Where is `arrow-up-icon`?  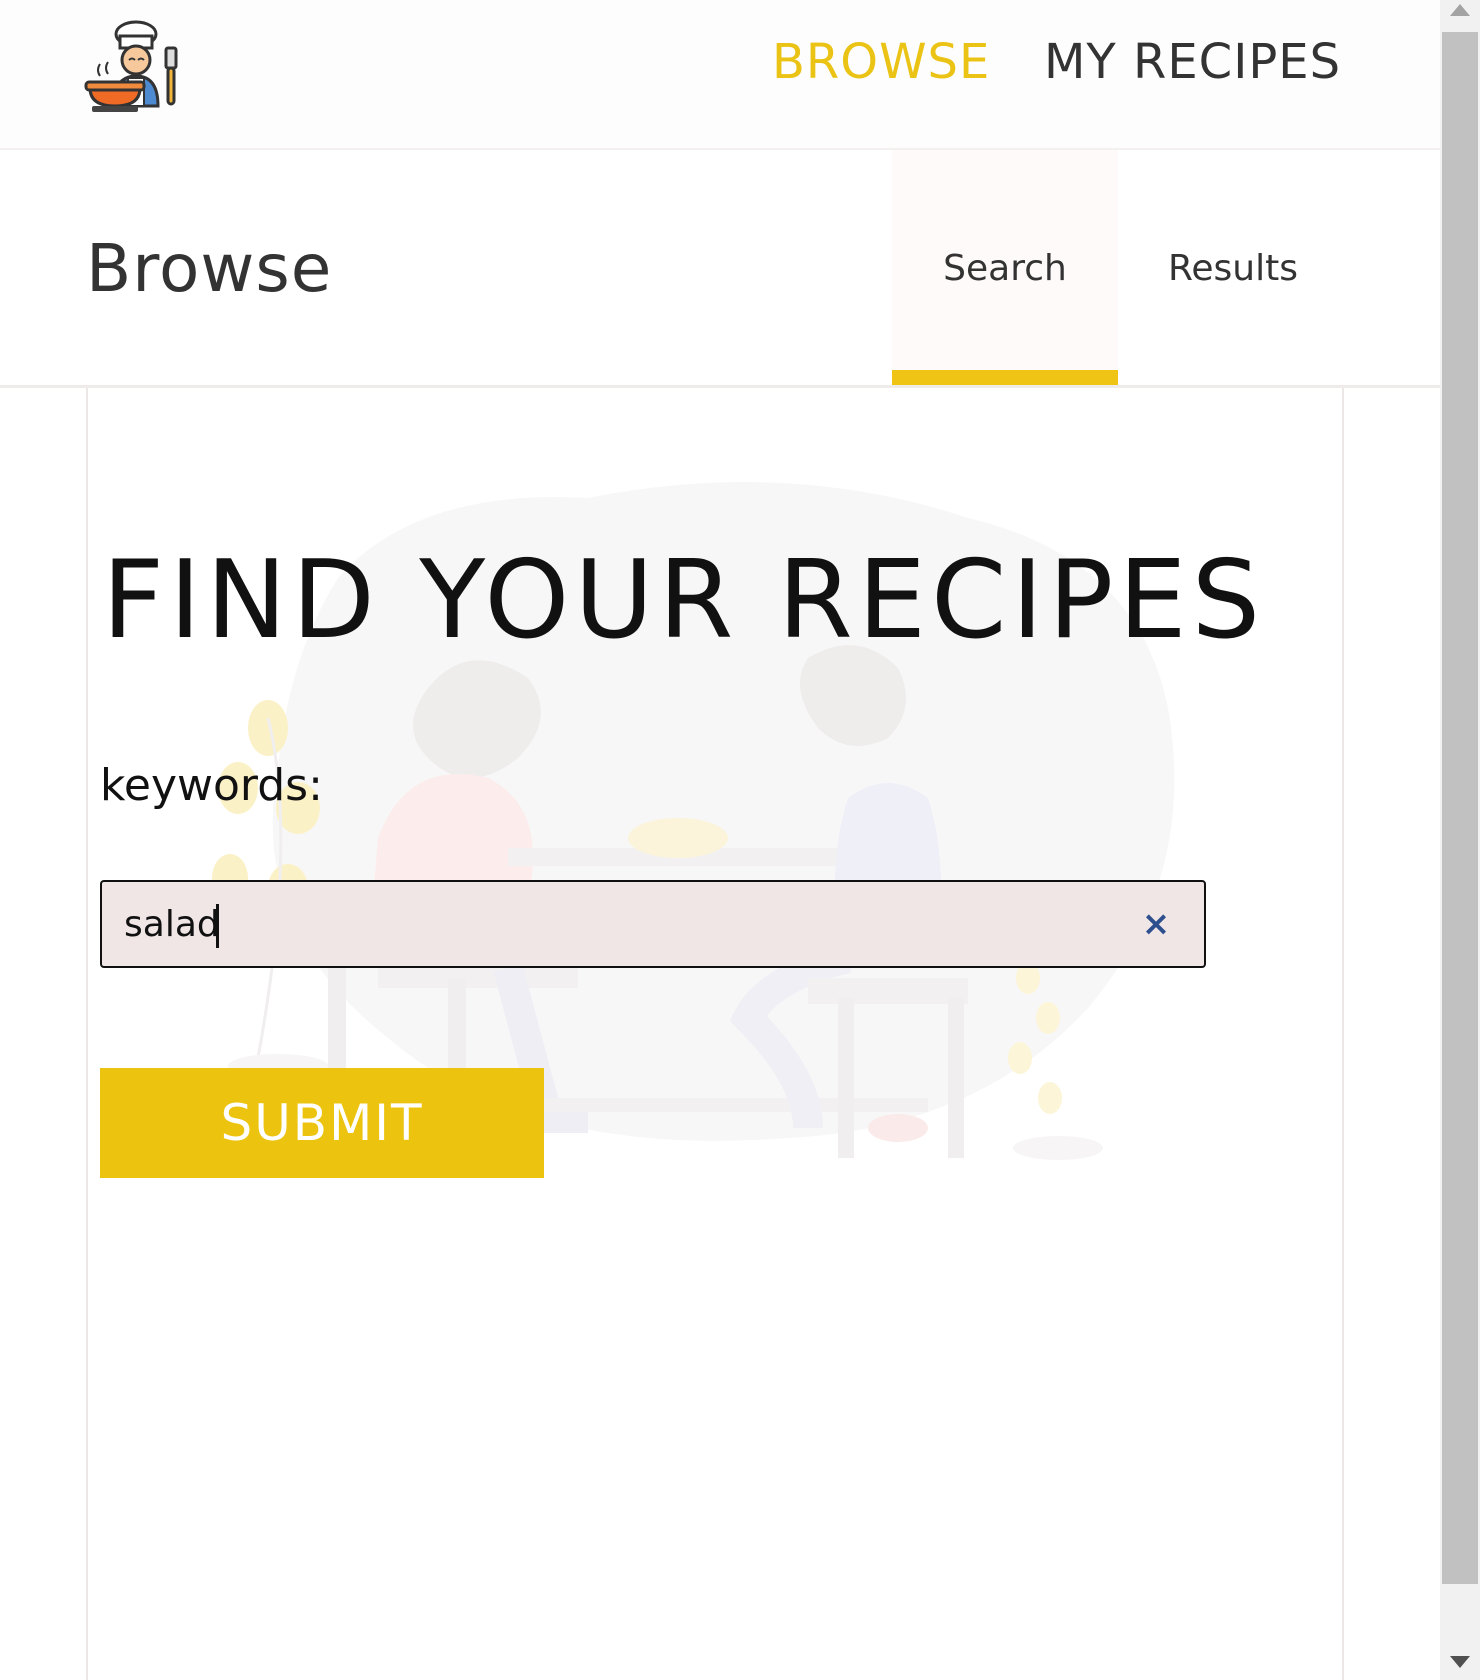 arrow-up-icon is located at coordinates (1460, 10).